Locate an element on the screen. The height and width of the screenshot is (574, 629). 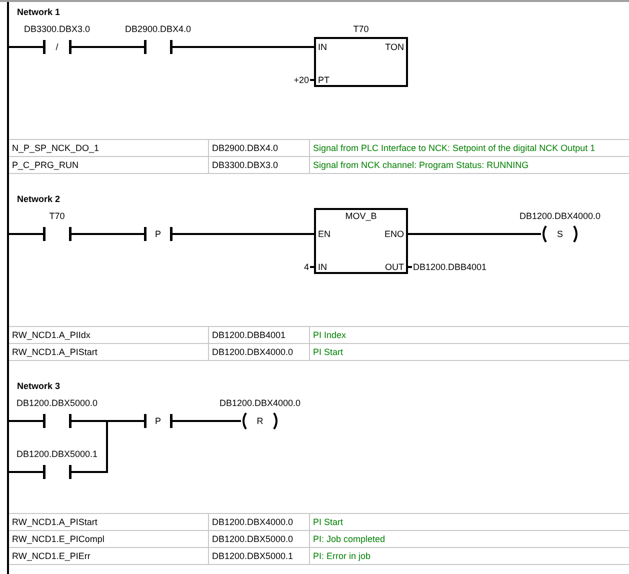
address-cell: DB3300.DBX3.0 is located at coordinates (259, 165).